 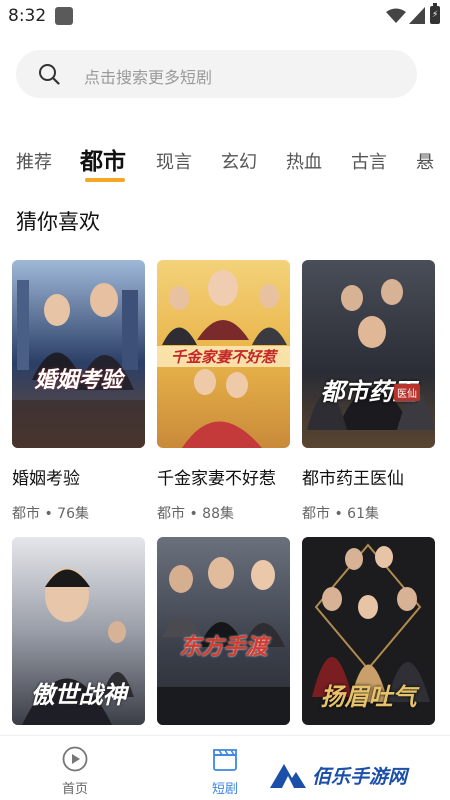 What do you see at coordinates (78, 380) in the screenshot?
I see `poster-title-art: 婚姻考验` at bounding box center [78, 380].